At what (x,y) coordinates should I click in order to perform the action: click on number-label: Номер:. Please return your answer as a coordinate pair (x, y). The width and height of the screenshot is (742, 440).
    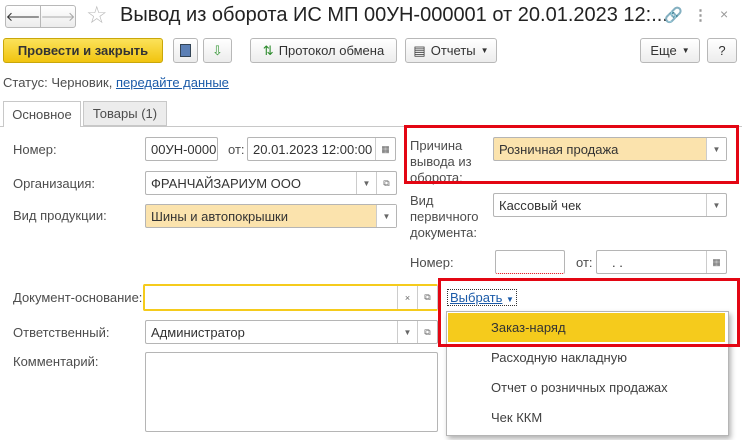
    Looking at the image, I should click on (35, 149).